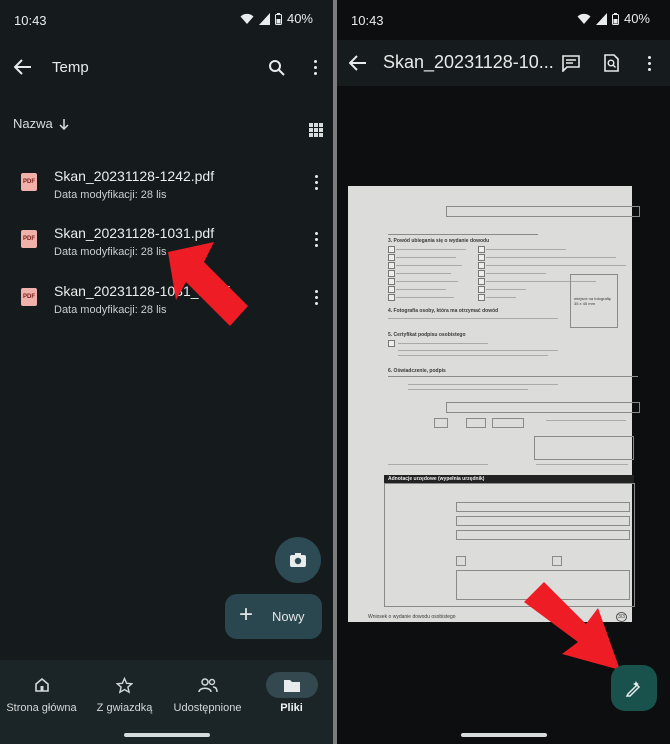 The height and width of the screenshot is (744, 670). I want to click on signature-box, so click(584, 448).